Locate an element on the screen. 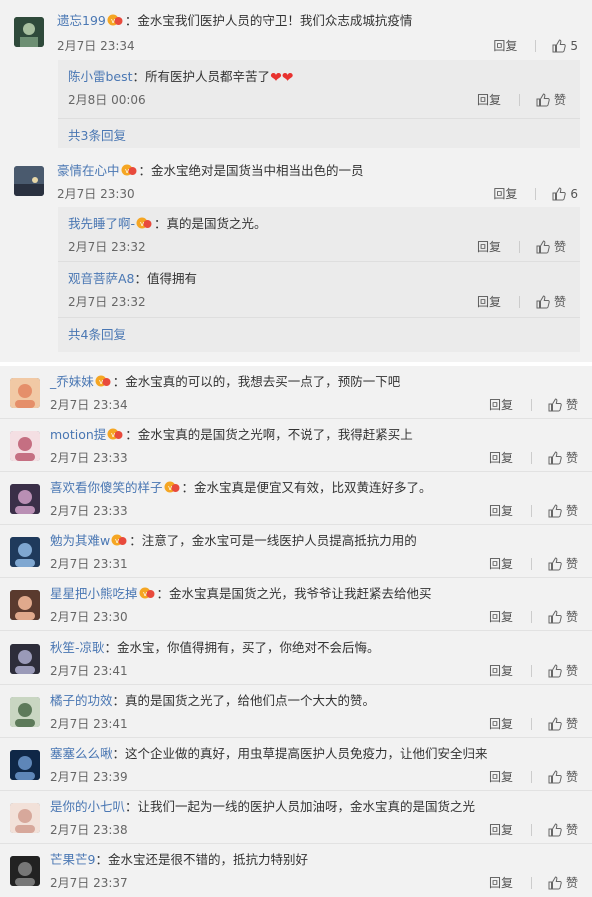 This screenshot has height=897, width=592. comment-time: 2月7日 23:30 is located at coordinates (96, 194).